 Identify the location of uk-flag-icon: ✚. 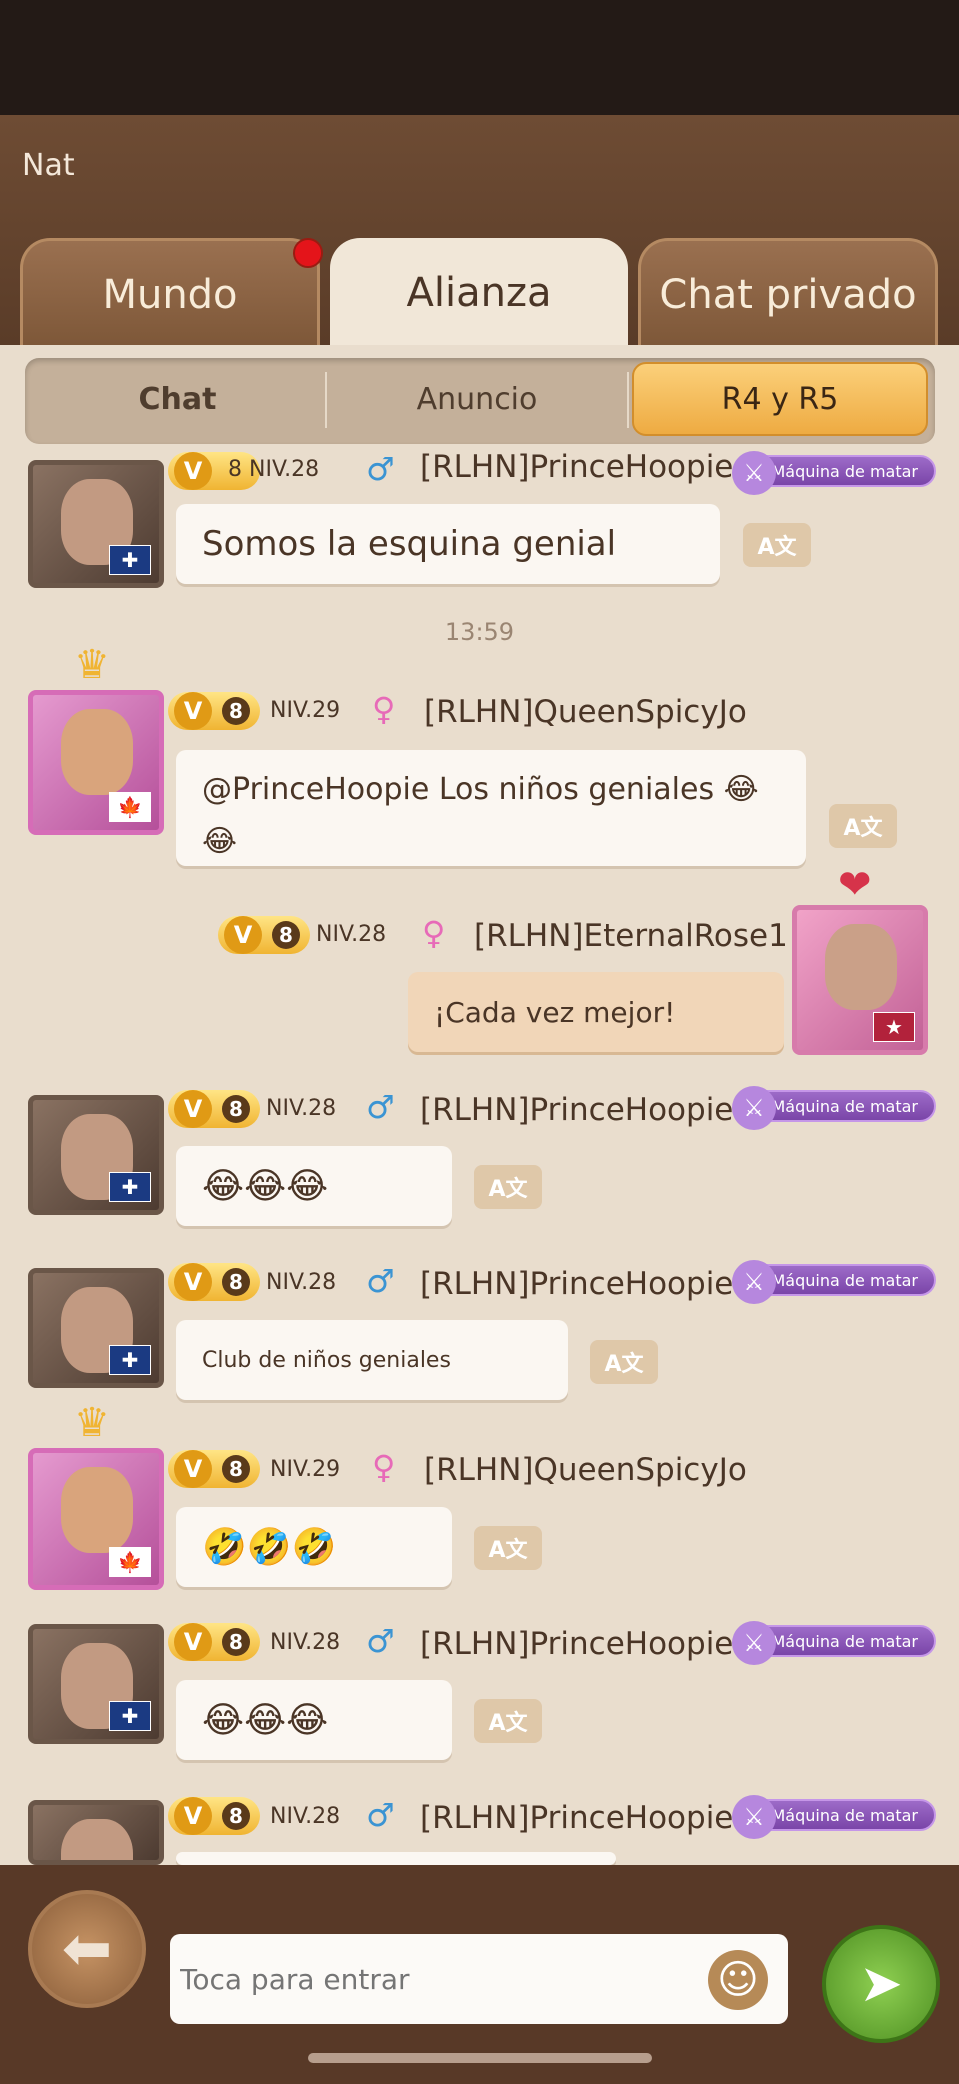
(130, 560).